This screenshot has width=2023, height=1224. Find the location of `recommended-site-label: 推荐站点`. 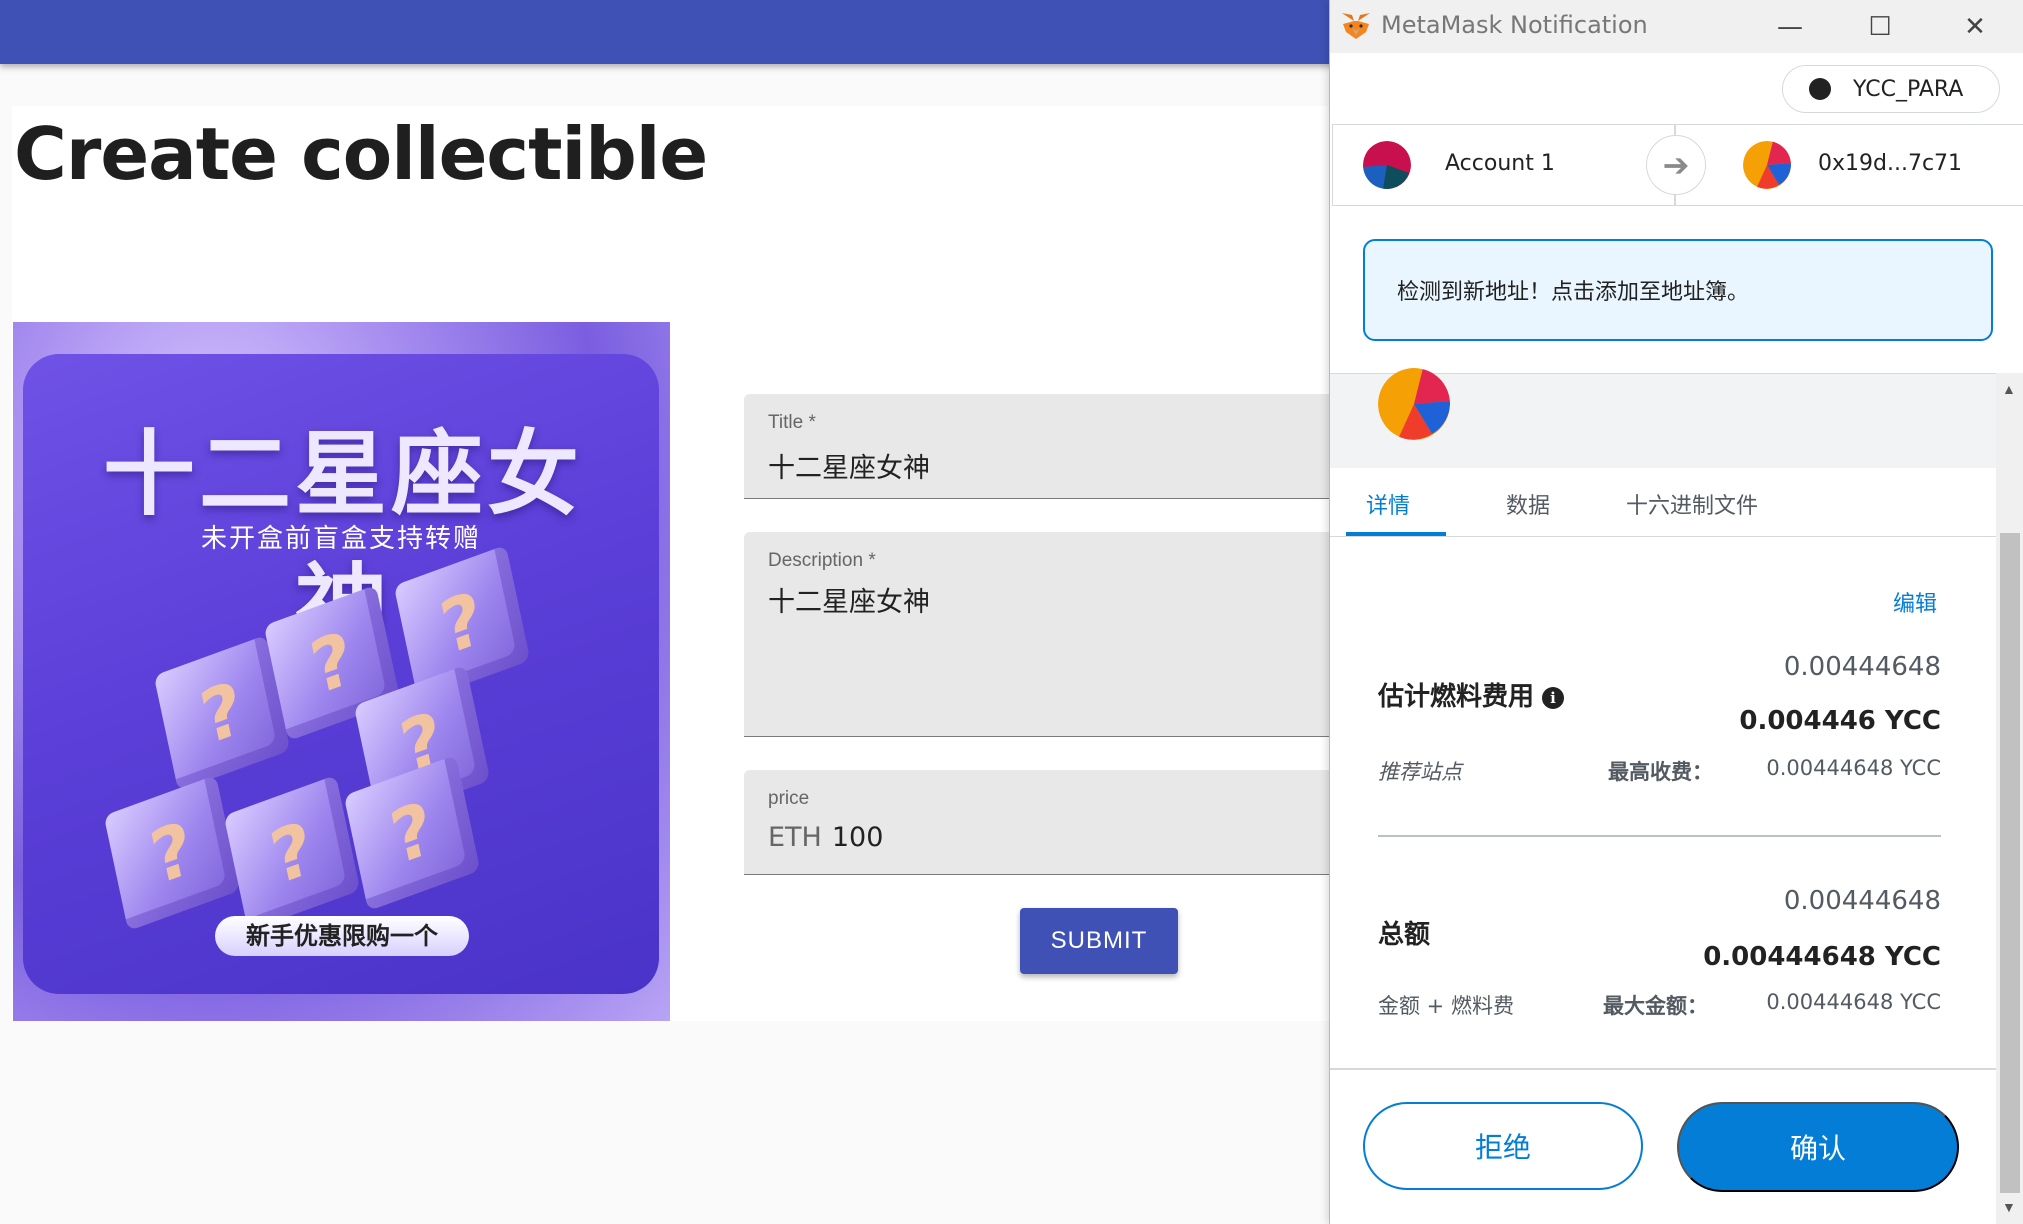

recommended-site-label: 推荐站点 is located at coordinates (1420, 772).